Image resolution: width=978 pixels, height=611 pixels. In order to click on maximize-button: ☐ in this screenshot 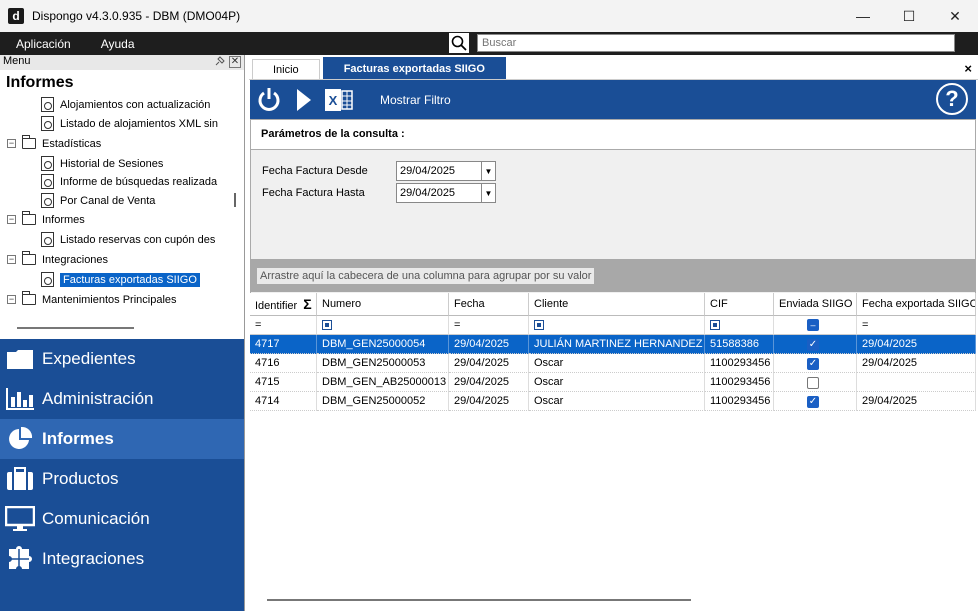, I will do `click(909, 16)`.